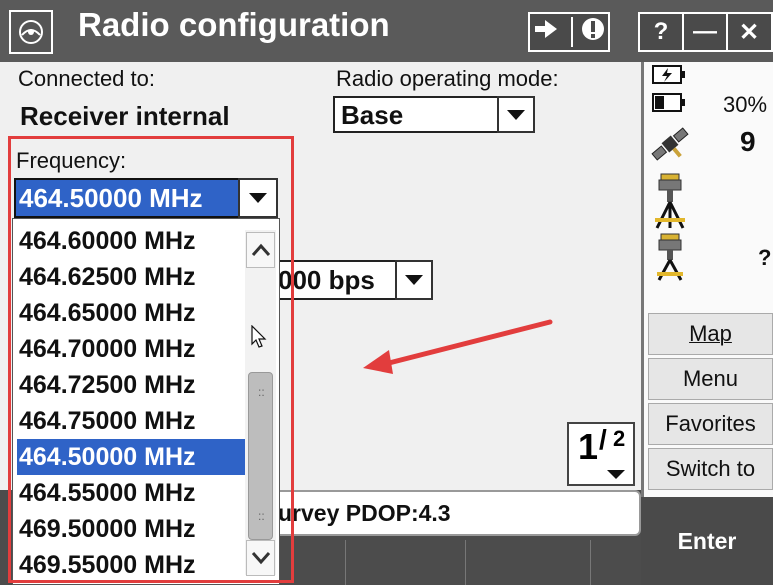 The width and height of the screenshot is (773, 585). I want to click on scroll-down-button, so click(260, 558).